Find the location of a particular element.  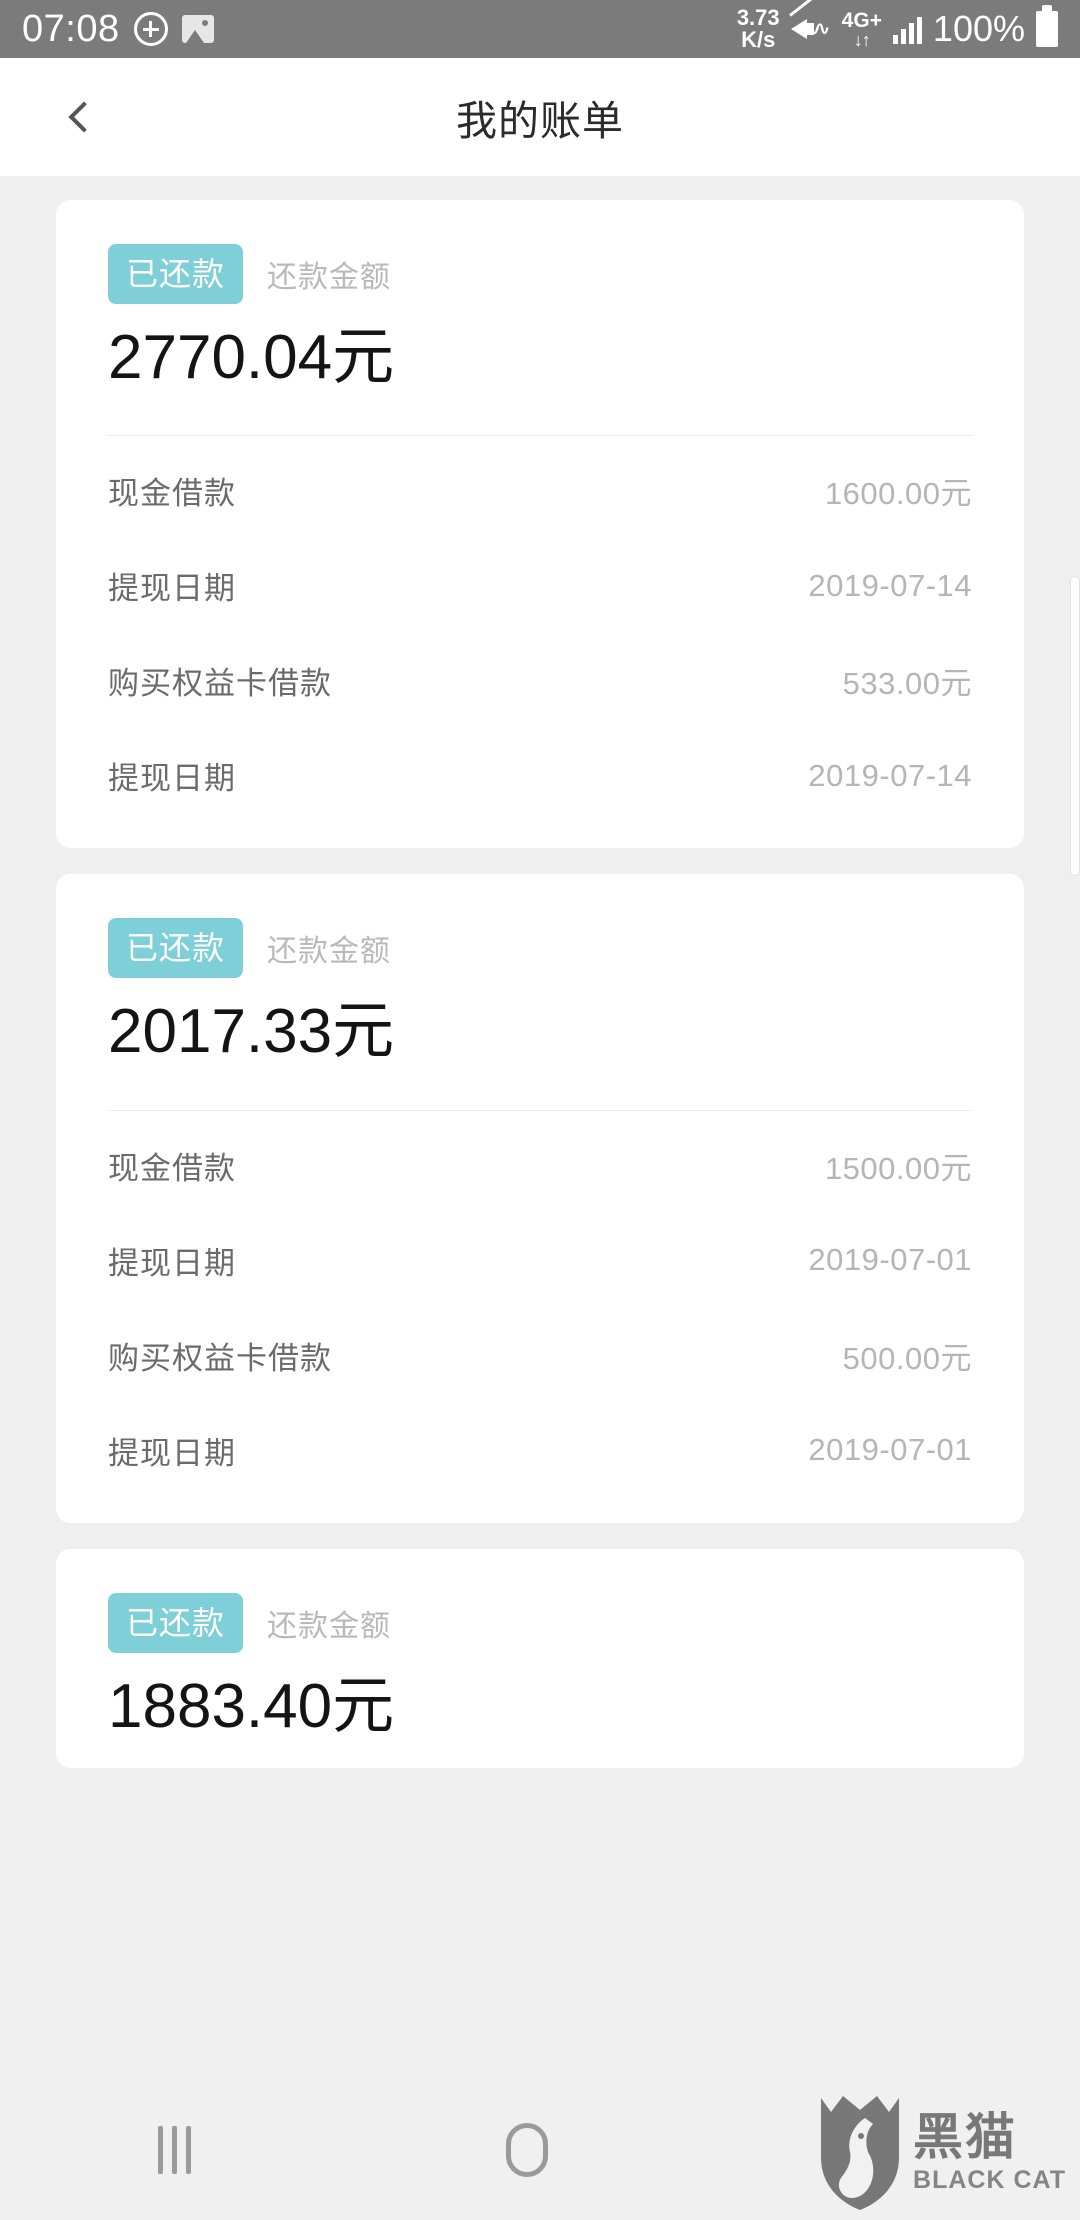

network-speed-value: 3.73 is located at coordinates (758, 18).